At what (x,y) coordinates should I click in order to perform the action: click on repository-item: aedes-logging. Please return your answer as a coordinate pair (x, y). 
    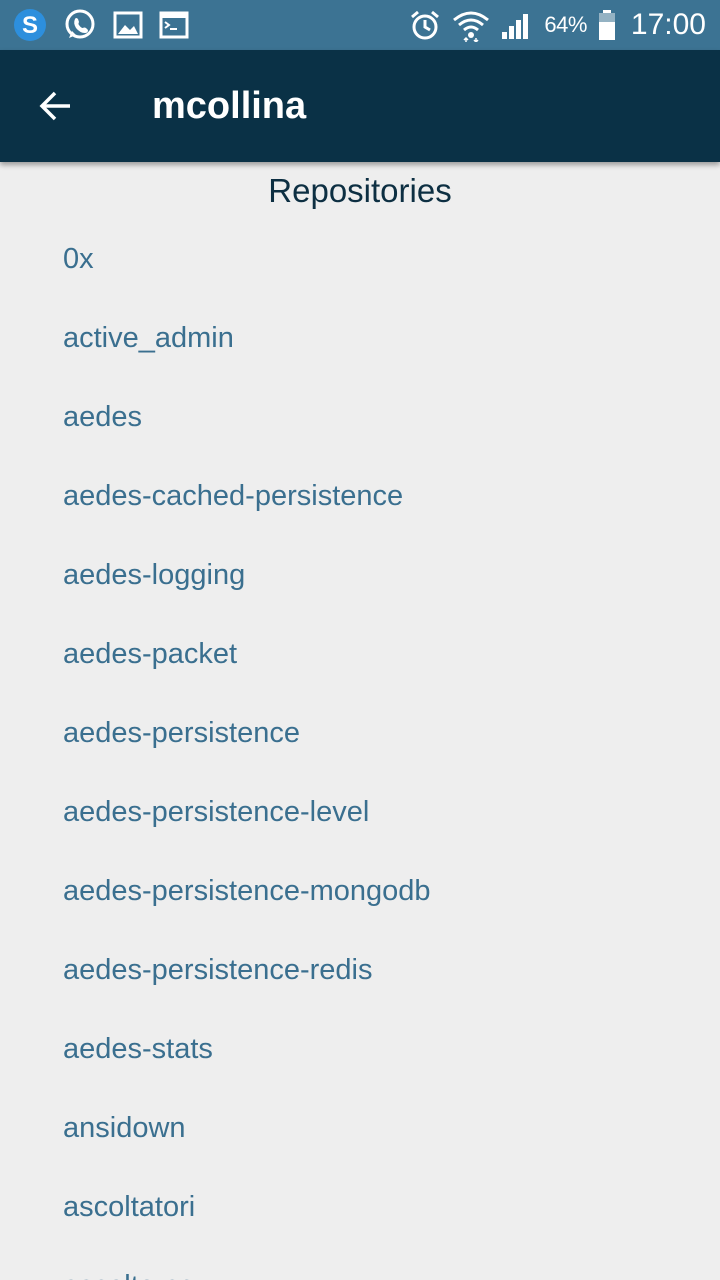
    Looking at the image, I should click on (360, 575).